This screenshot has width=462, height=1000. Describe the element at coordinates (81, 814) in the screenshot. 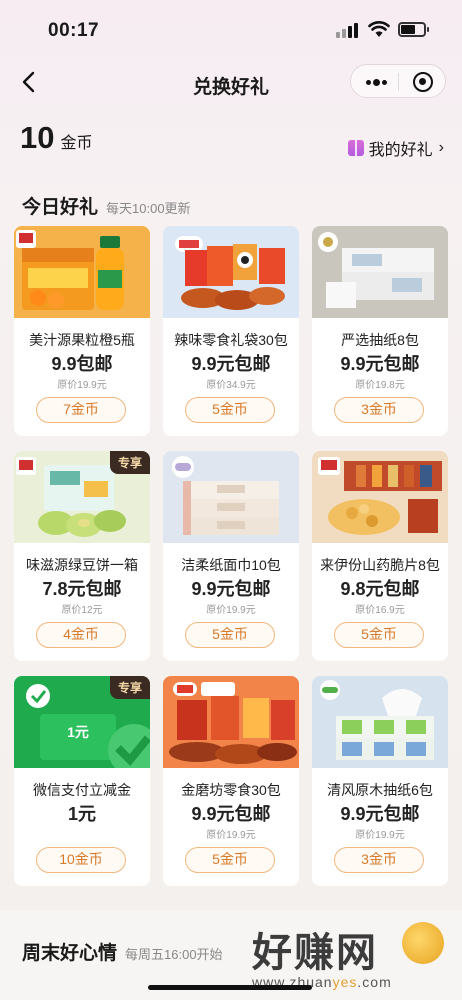

I see `product-price: 1元` at that location.